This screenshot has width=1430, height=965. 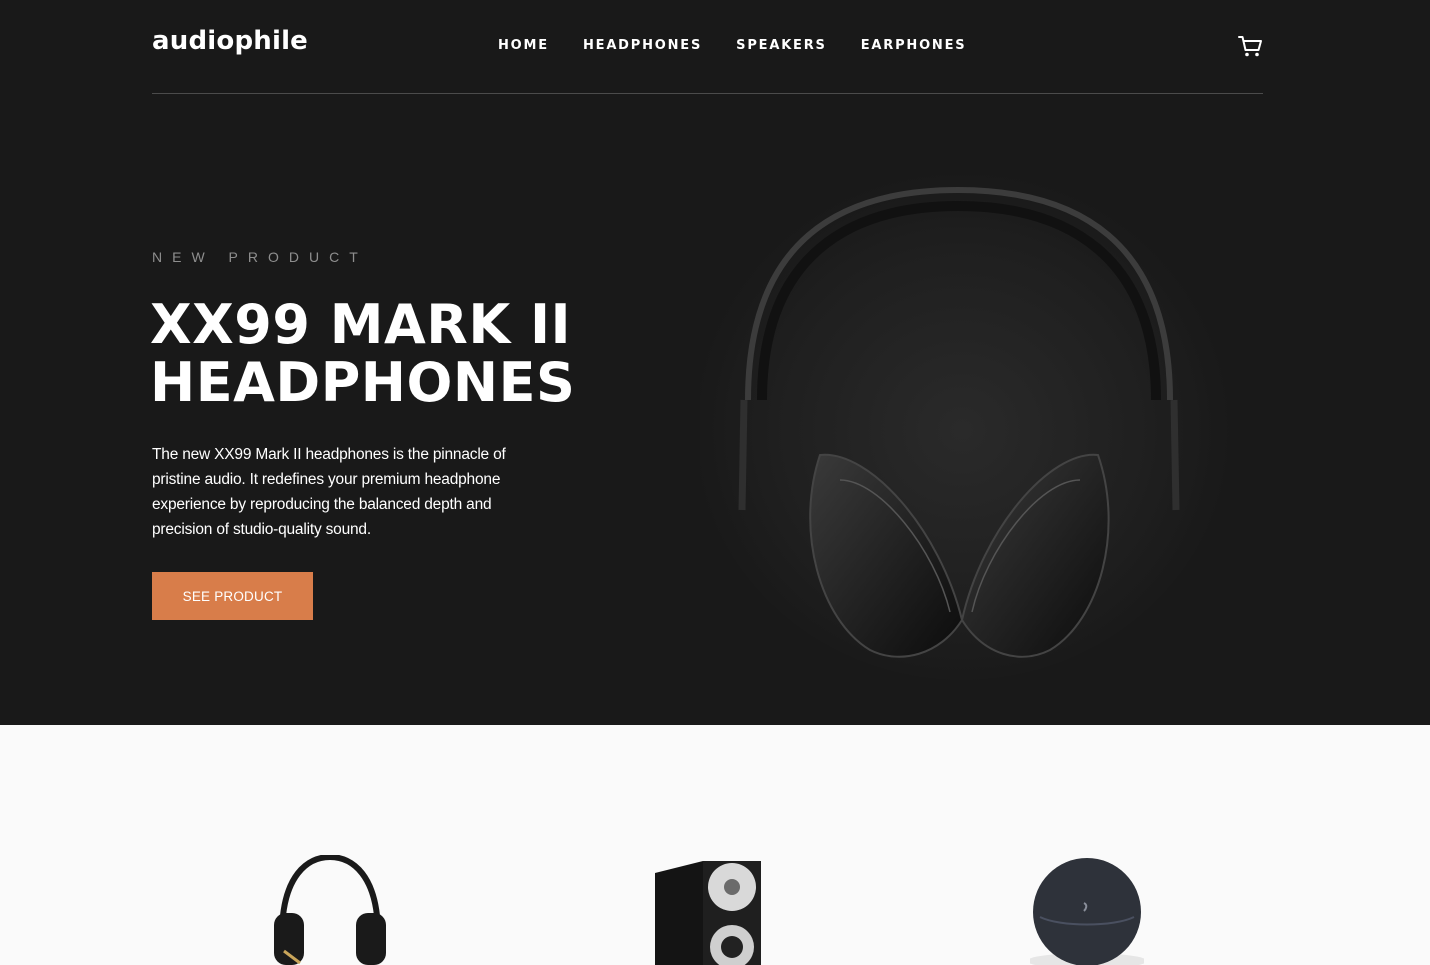 What do you see at coordinates (260, 257) in the screenshot?
I see `new-product-eyebrow: NEW PRODUCT` at bounding box center [260, 257].